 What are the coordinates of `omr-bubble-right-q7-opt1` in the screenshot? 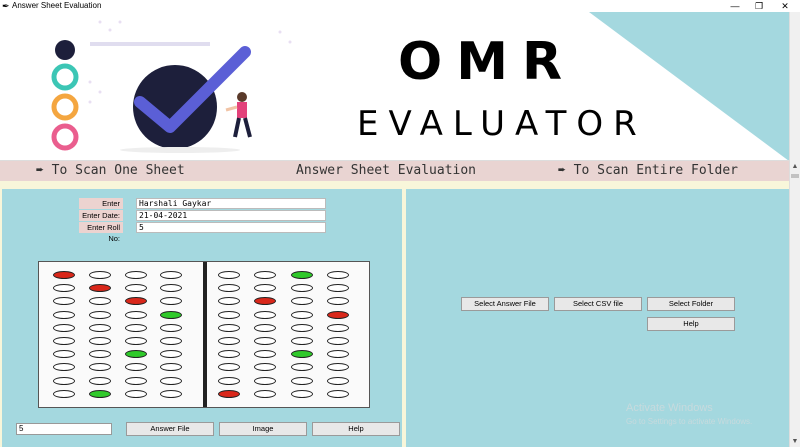 It's located at (229, 354).